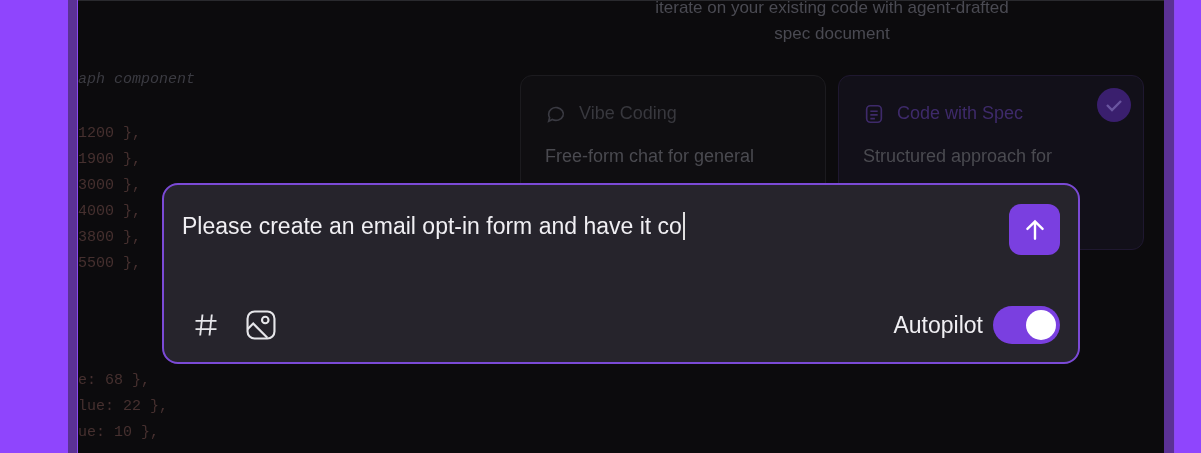 This screenshot has height=453, width=1201. I want to click on code-line: lue: 22 },, so click(123, 407).